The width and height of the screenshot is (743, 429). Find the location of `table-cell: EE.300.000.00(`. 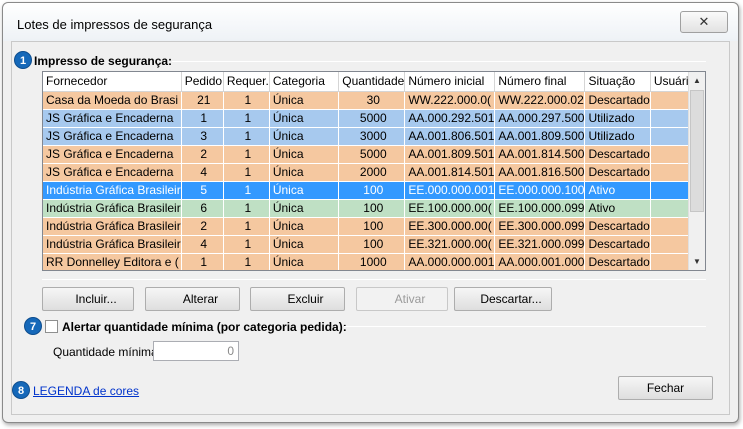

table-cell: EE.300.000.00( is located at coordinates (450, 226).